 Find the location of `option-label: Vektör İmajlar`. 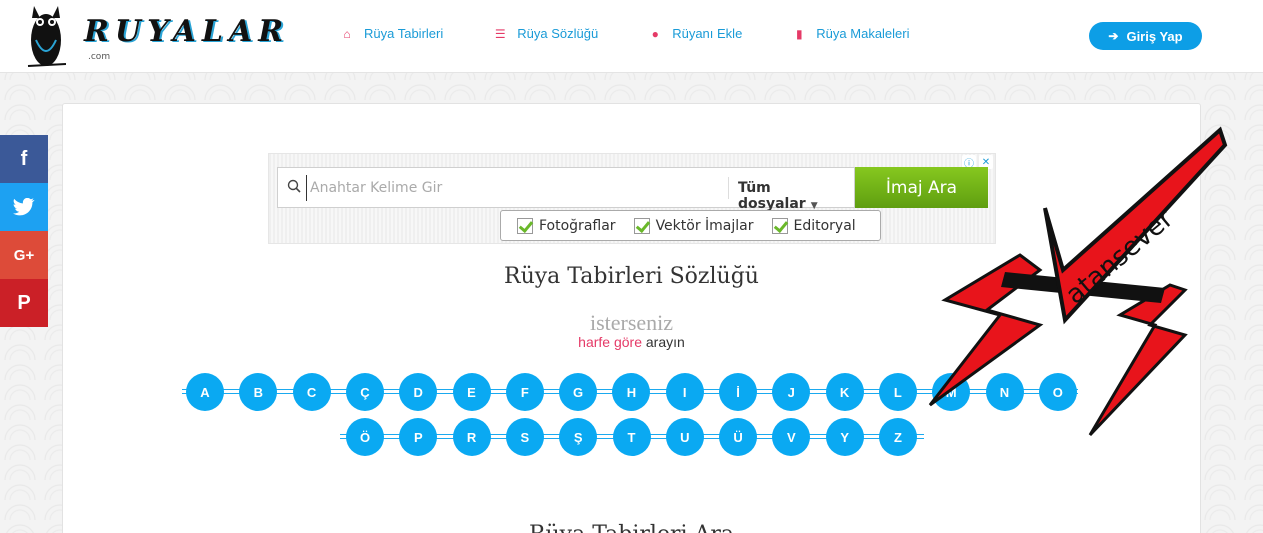

option-label: Vektör İmajlar is located at coordinates (704, 225).